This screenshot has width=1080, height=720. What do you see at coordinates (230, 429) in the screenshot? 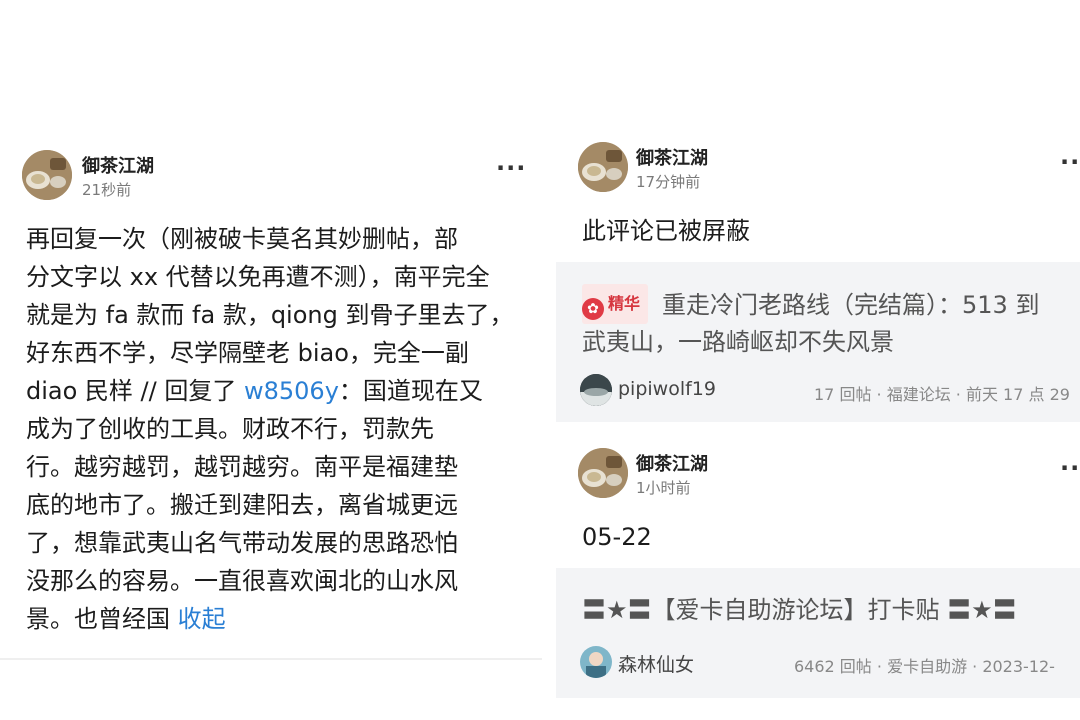
I see `comment-line: 成为了创收的工具。财政不行，罚款先` at bounding box center [230, 429].